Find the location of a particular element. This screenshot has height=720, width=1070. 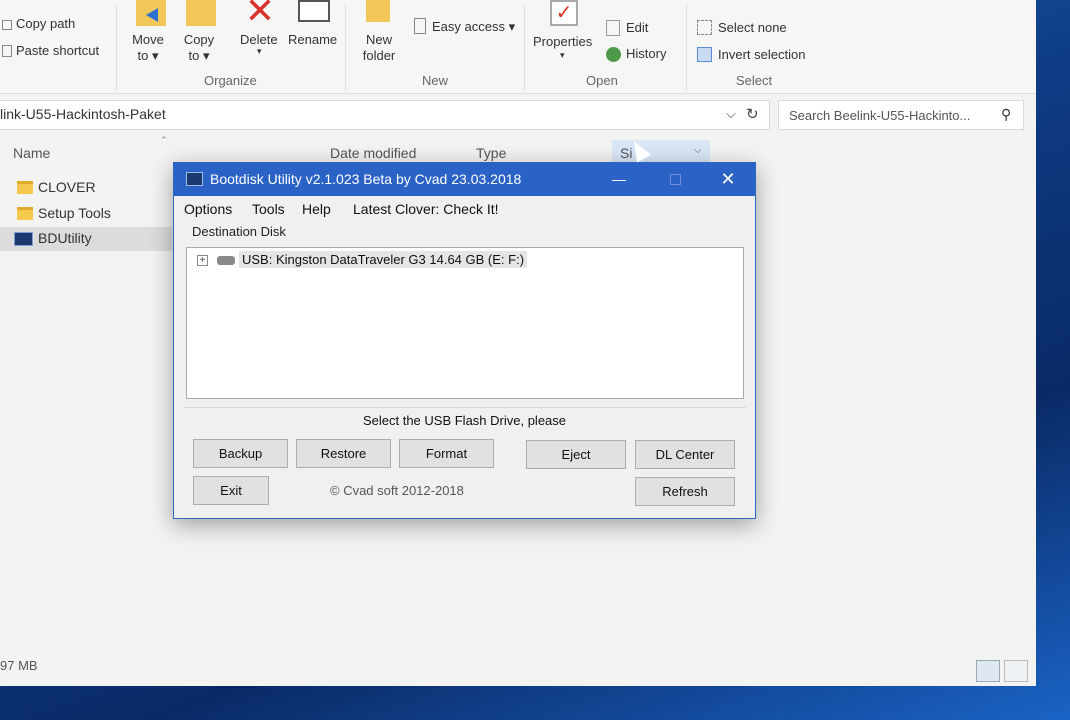

move-arrow-icon is located at coordinates (152, 15).